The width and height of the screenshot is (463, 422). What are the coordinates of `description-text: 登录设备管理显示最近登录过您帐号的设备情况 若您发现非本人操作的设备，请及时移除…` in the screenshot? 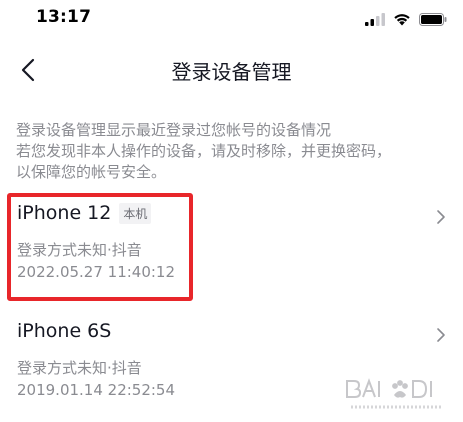 It's located at (234, 151).